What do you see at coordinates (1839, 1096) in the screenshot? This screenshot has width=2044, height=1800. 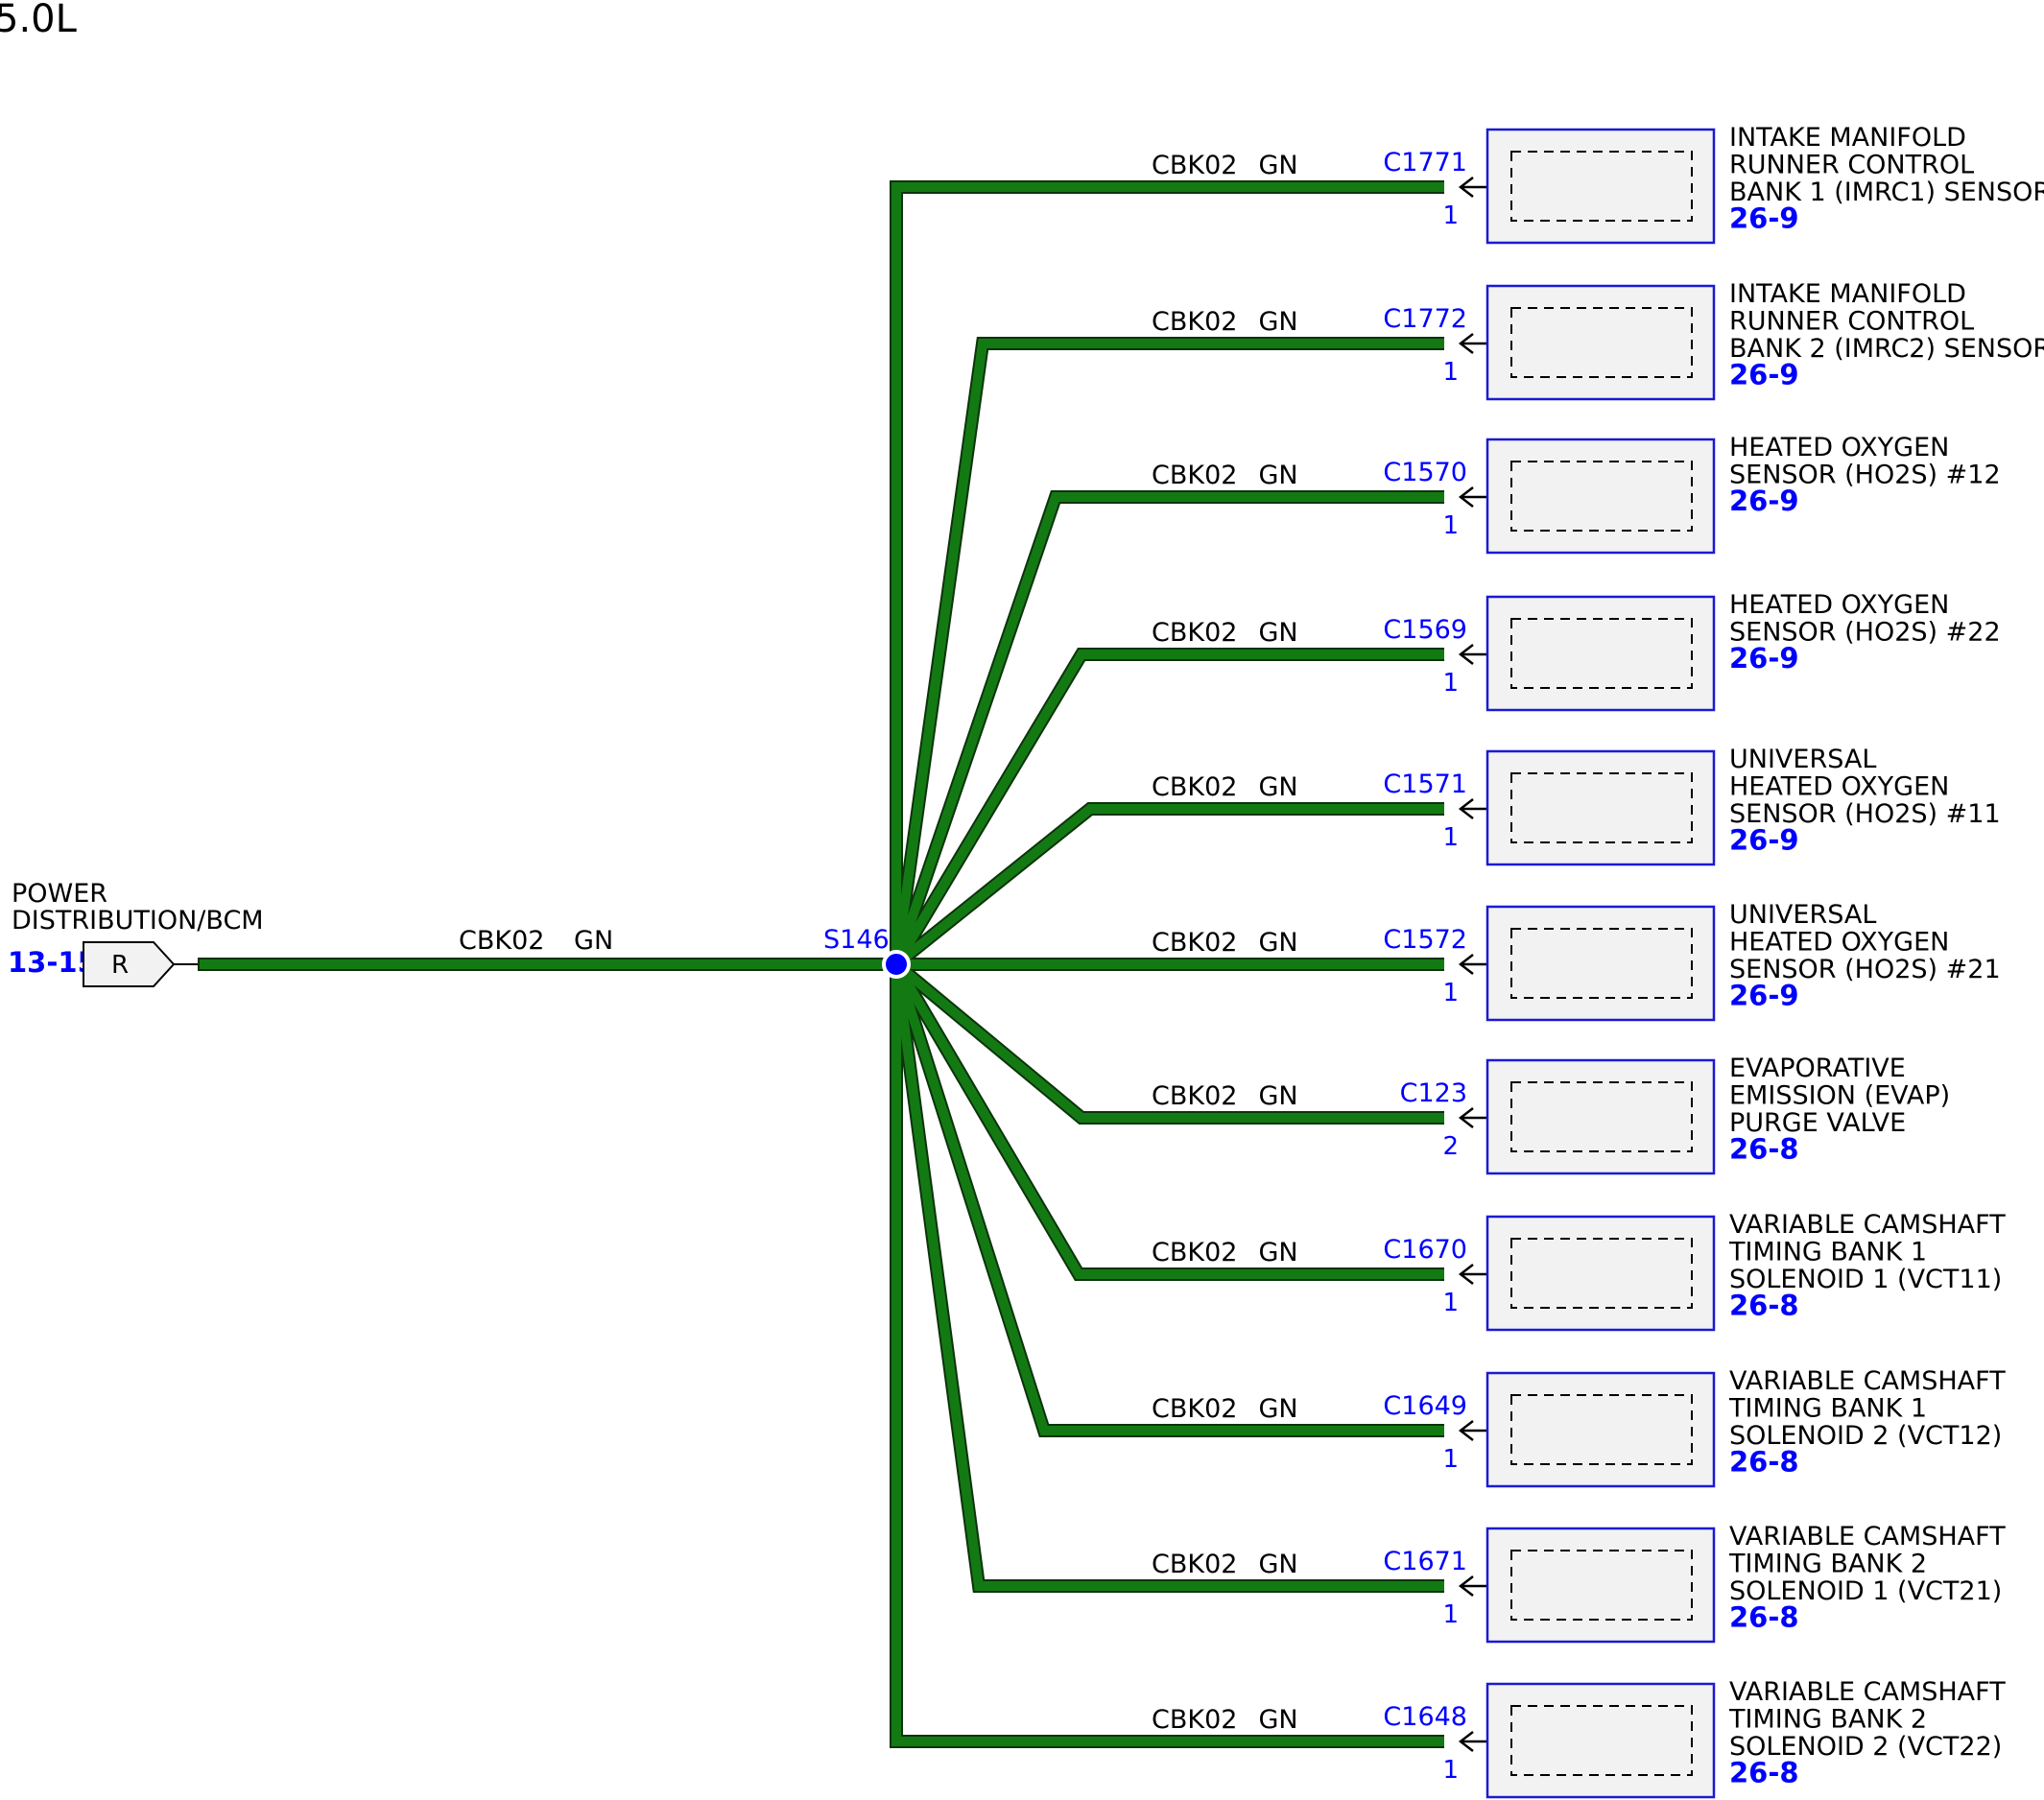 I see `component-name-line: EMISSION (EVAP)` at bounding box center [1839, 1096].